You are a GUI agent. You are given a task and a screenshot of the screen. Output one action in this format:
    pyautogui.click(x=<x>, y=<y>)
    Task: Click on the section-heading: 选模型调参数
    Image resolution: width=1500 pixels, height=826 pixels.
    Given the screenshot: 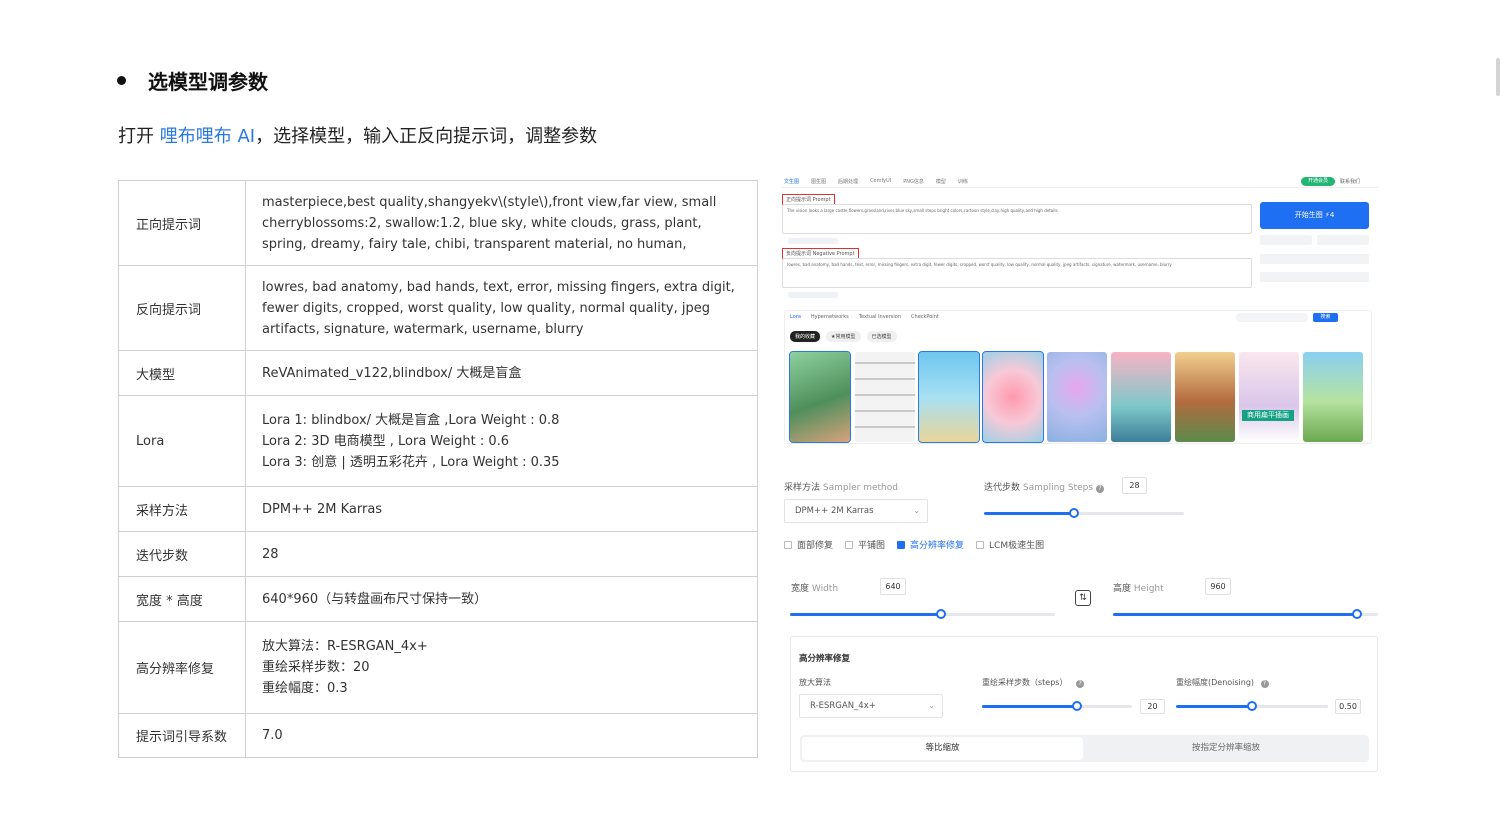 What is the action you would take?
    pyautogui.click(x=192, y=80)
    